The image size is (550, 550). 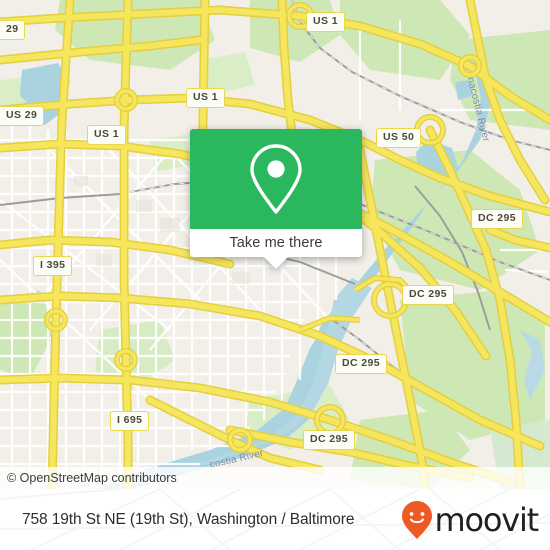 I want to click on popup-header, so click(x=276, y=179).